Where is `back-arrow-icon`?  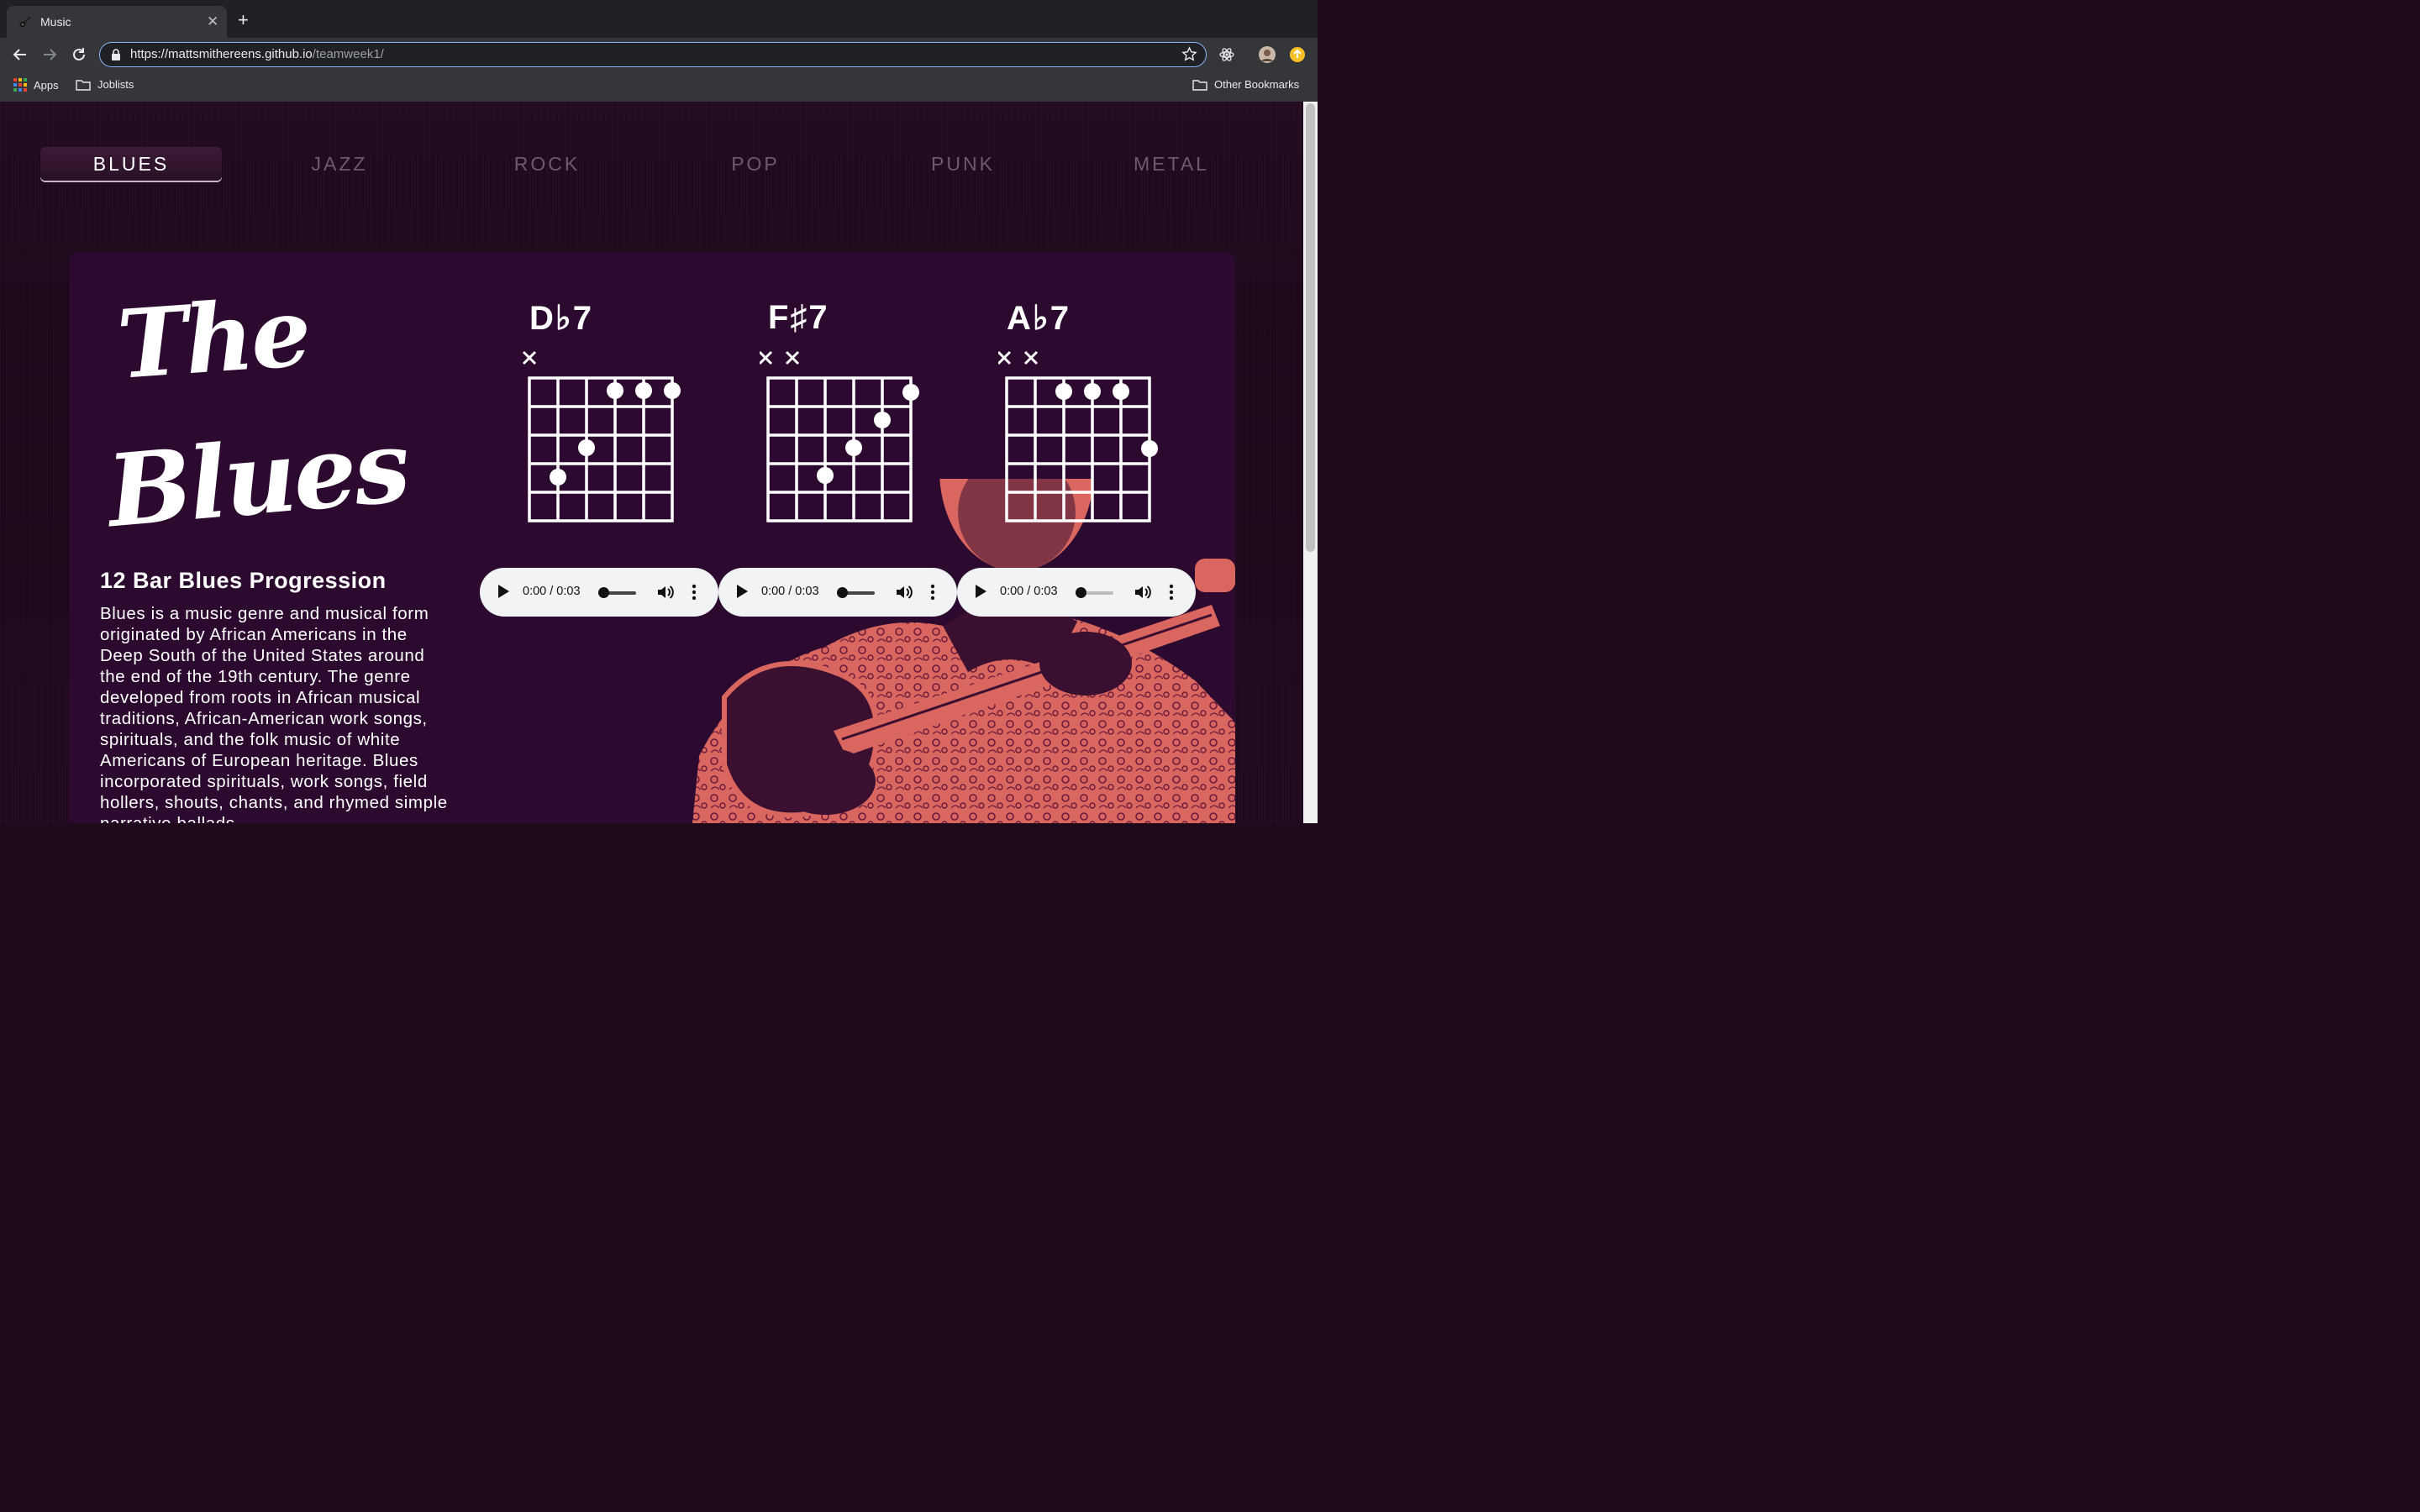 back-arrow-icon is located at coordinates (20, 54).